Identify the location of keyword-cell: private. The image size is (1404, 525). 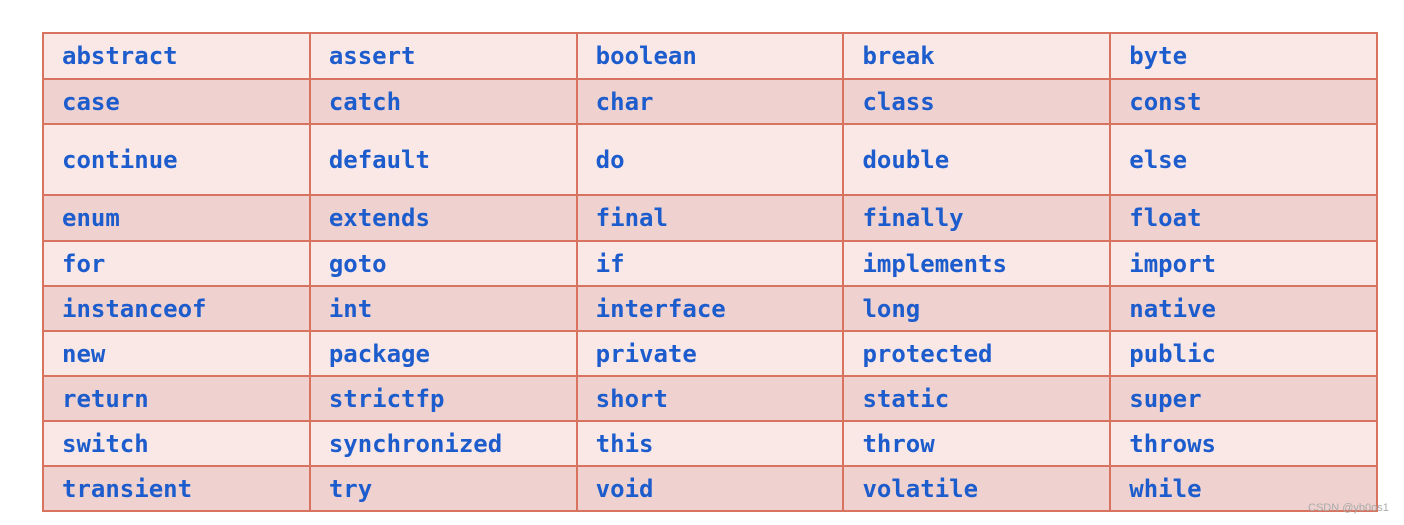
(710, 353).